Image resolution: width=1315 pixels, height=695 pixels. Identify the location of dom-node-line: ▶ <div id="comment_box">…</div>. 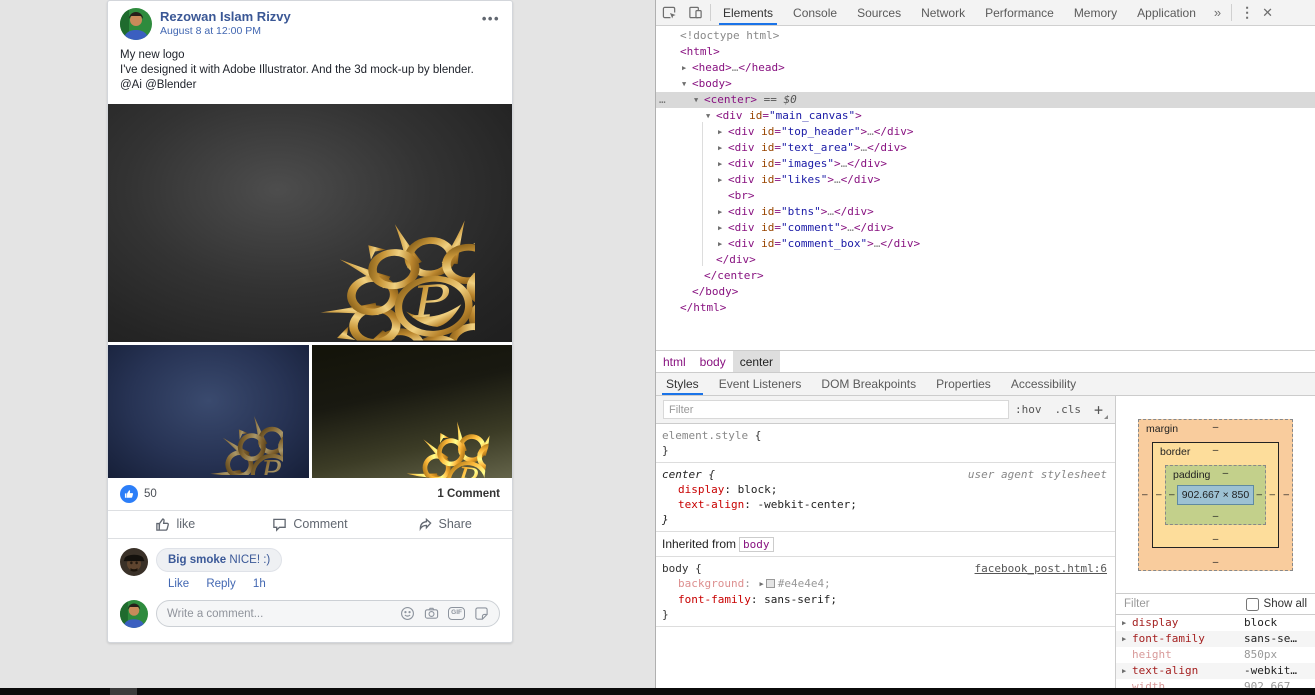
(985, 244).